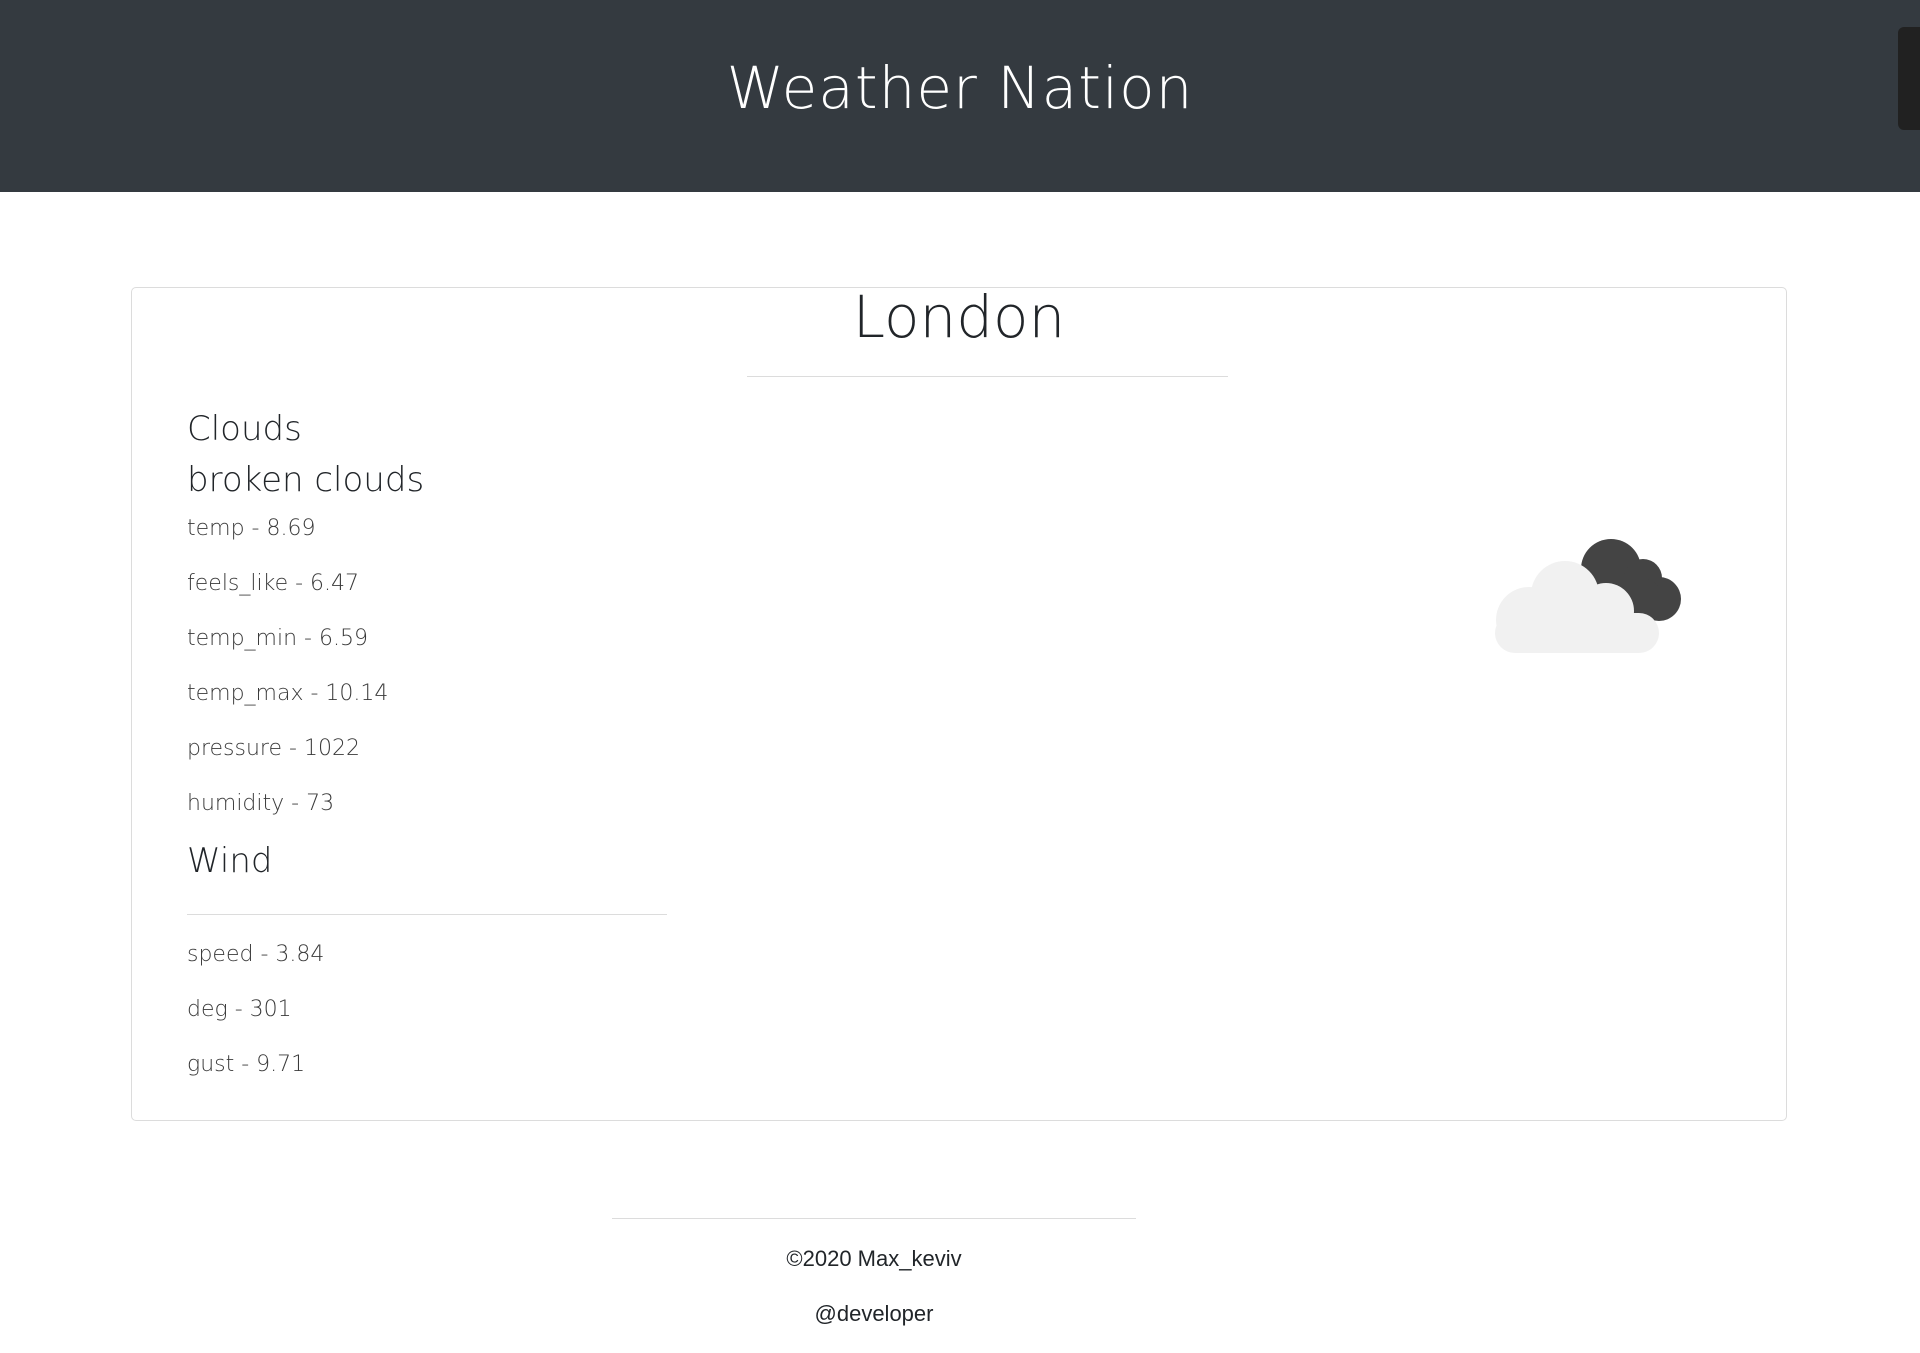 This screenshot has height=1353, width=1920. I want to click on stat-wind-deg: deg - 301, so click(239, 1009).